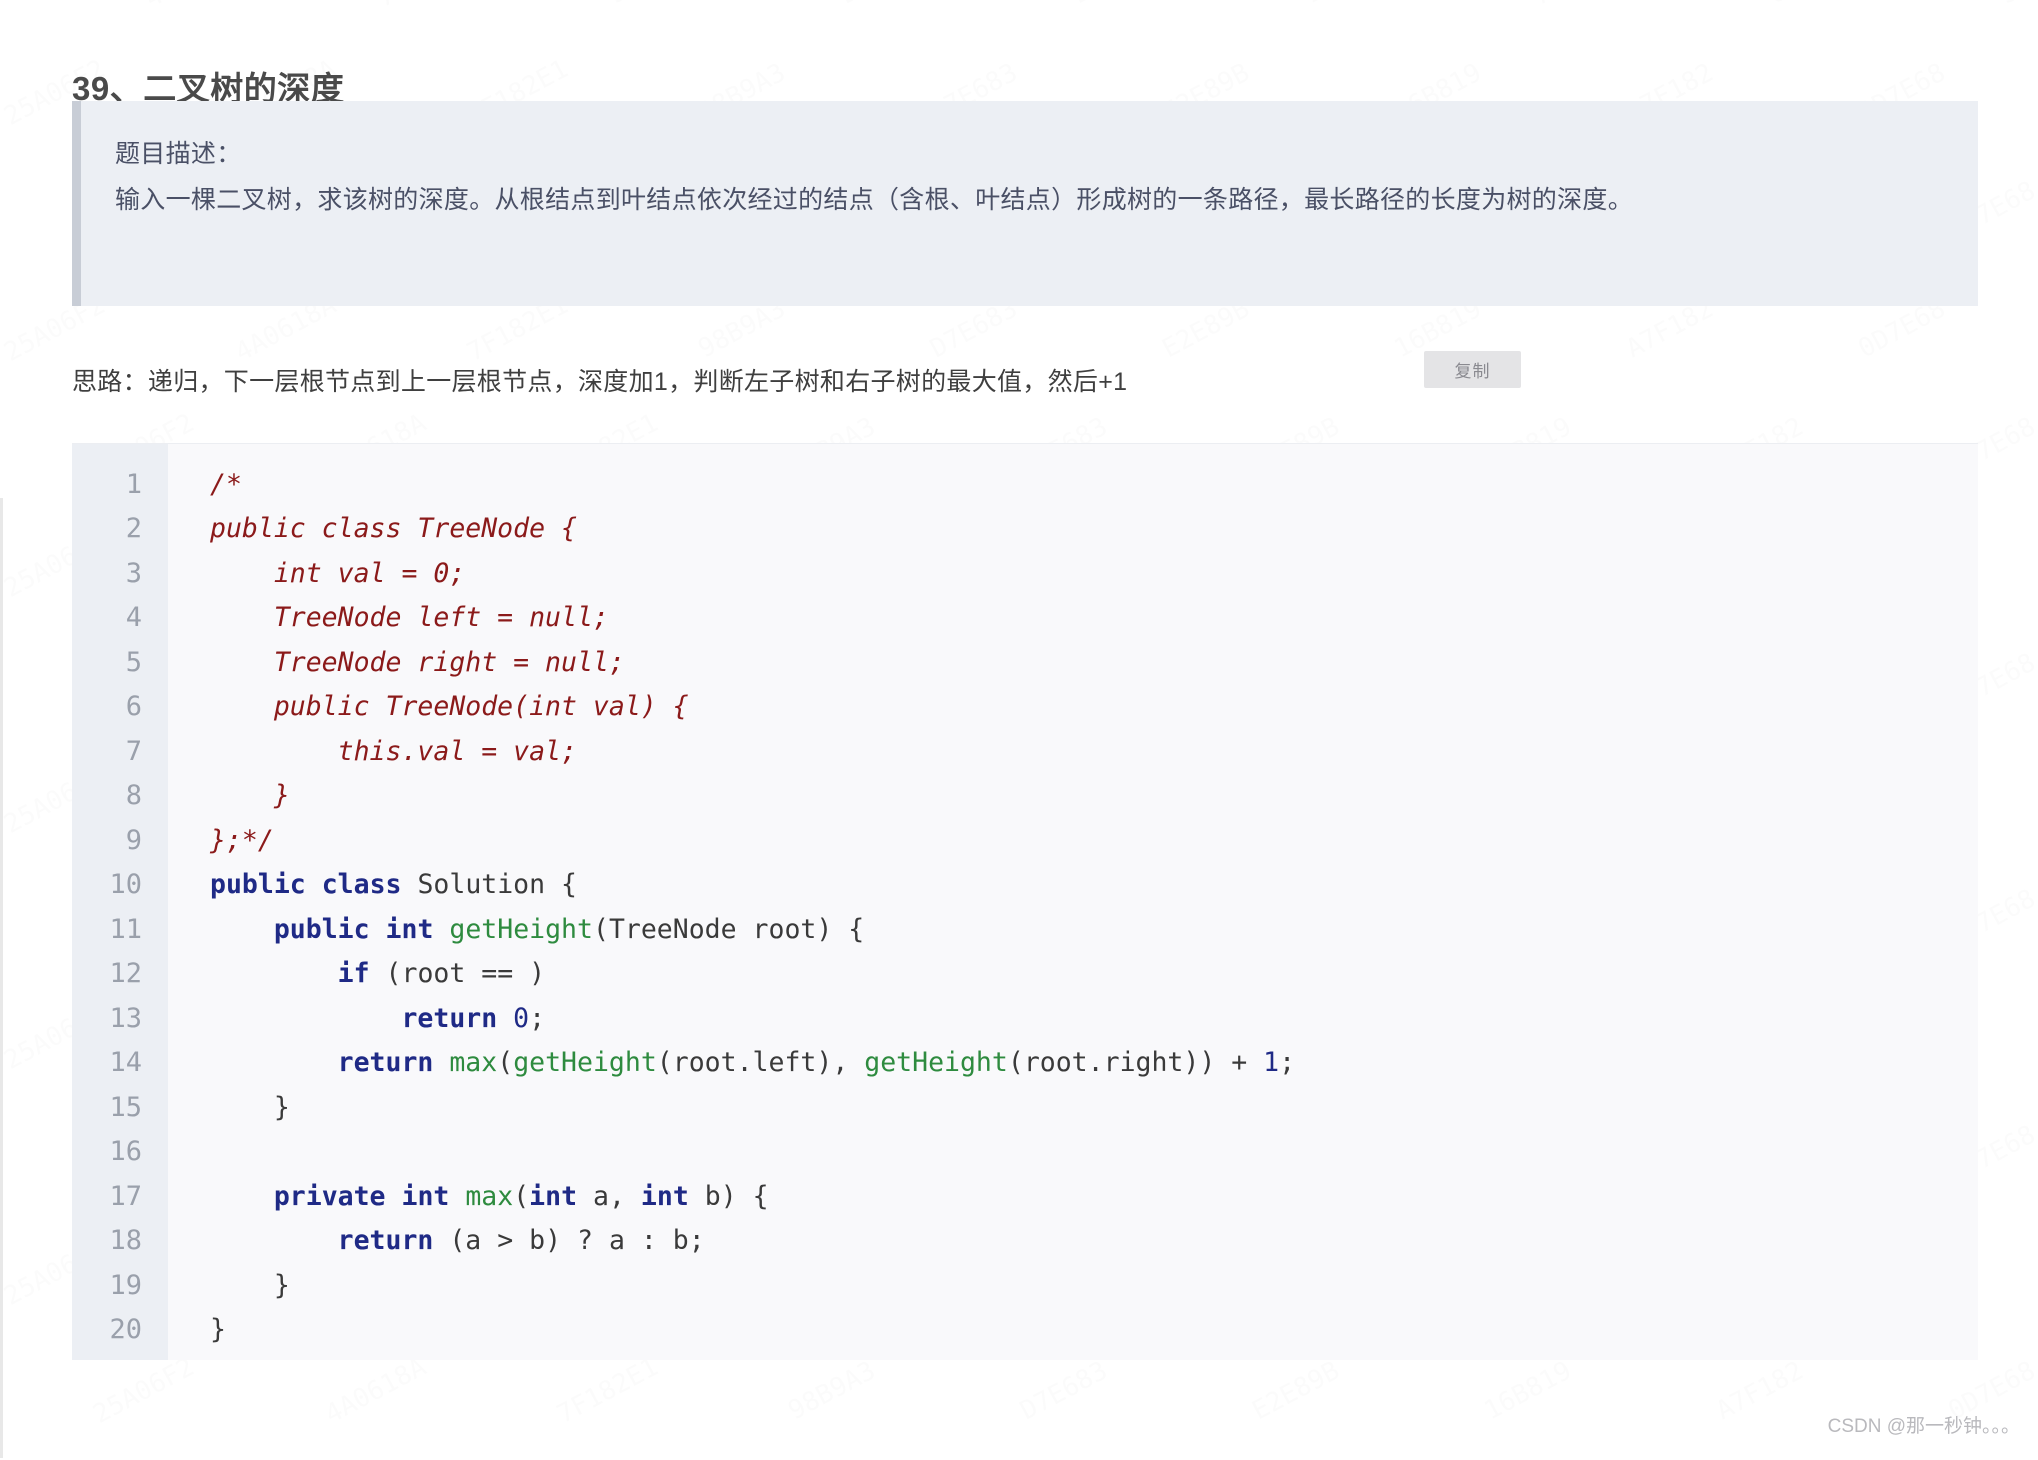  What do you see at coordinates (409, 618) in the screenshot?
I see `code-line-text: TreeNode left = null;` at bounding box center [409, 618].